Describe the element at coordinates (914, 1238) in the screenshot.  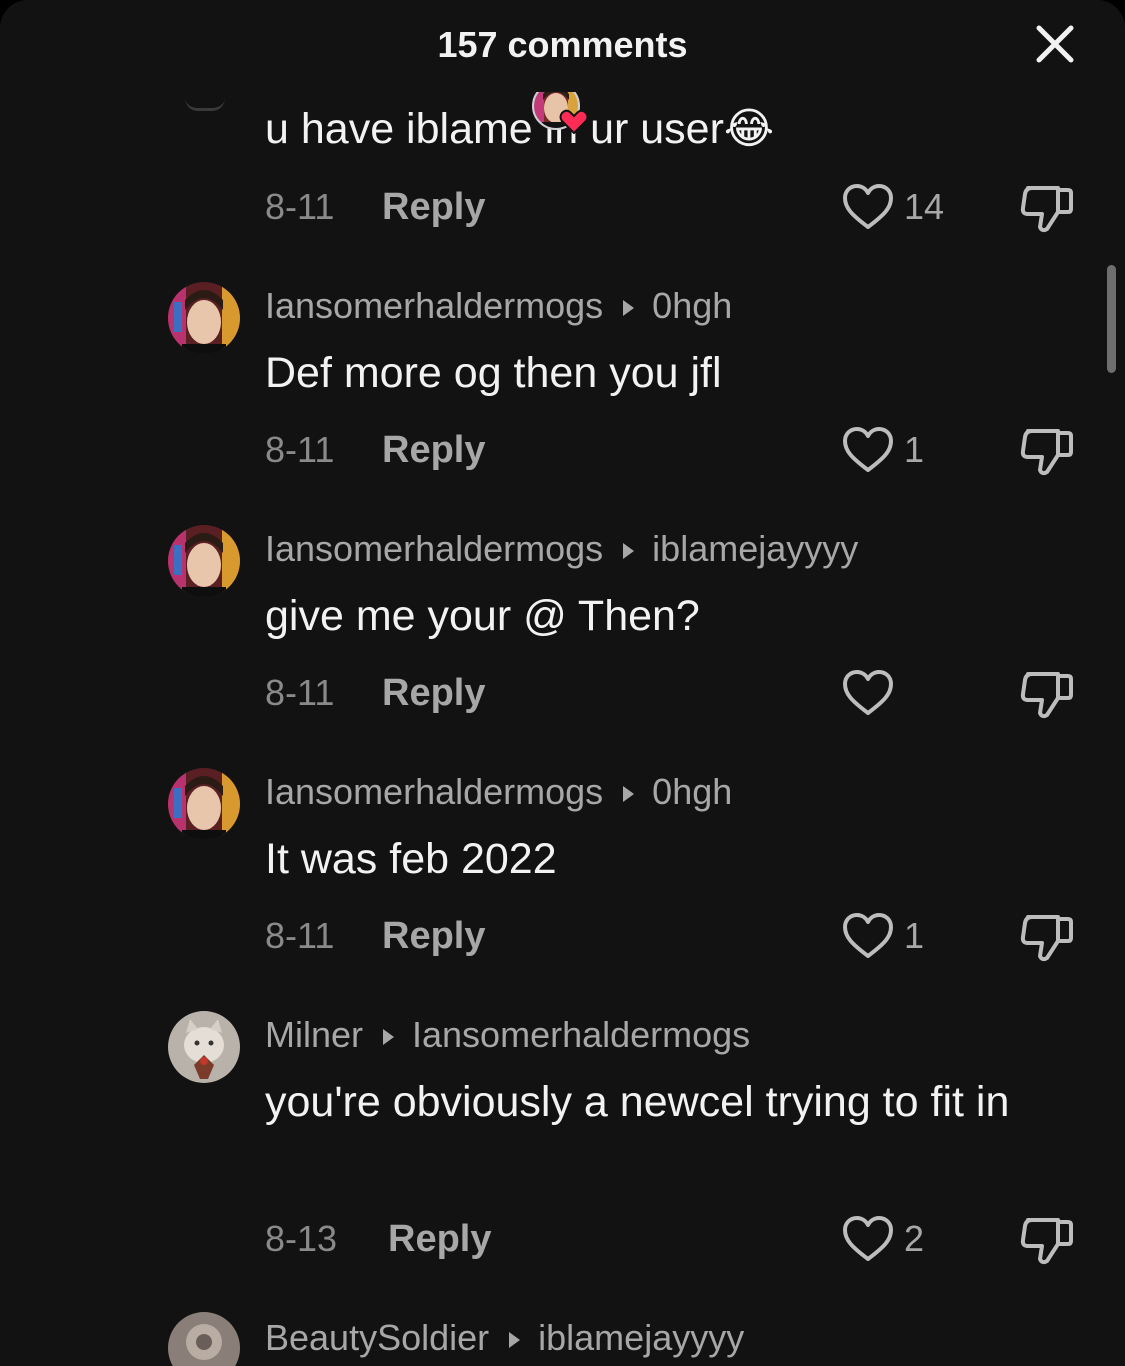
I see `like-count: 2` at that location.